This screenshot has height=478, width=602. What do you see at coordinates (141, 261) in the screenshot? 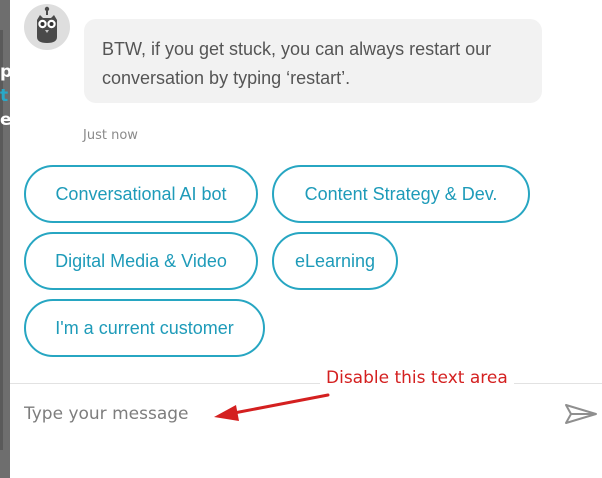
I see `quick-reply-digital-media-video: Digital Media & Video` at bounding box center [141, 261].